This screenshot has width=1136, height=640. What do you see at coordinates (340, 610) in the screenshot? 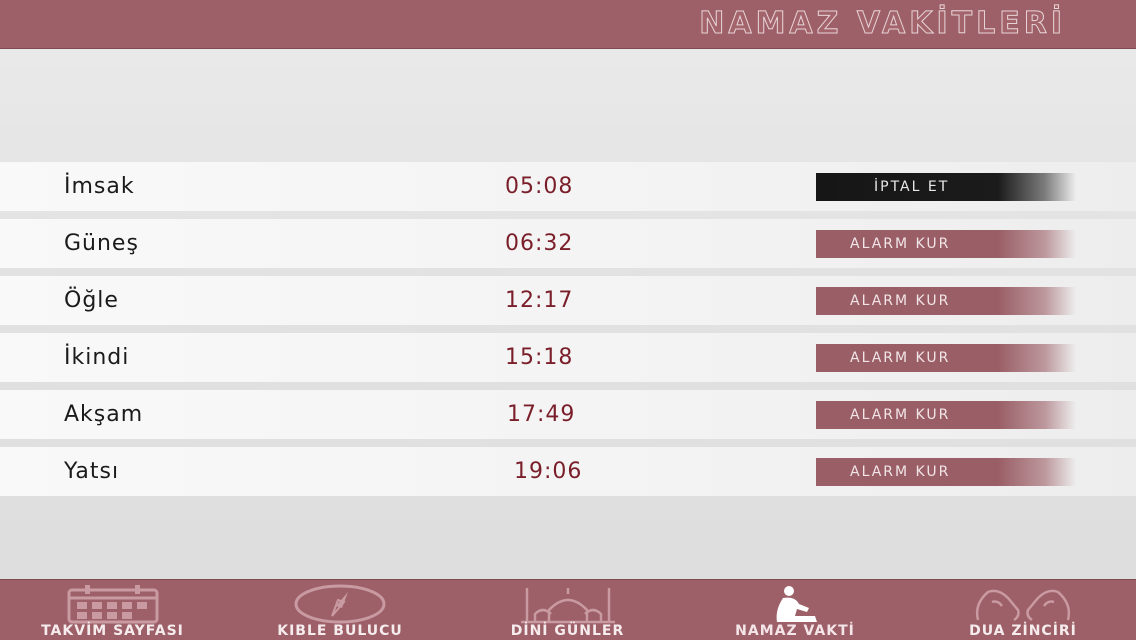
I see `tab-kible-bulucu: KIBLE BULUCU` at bounding box center [340, 610].